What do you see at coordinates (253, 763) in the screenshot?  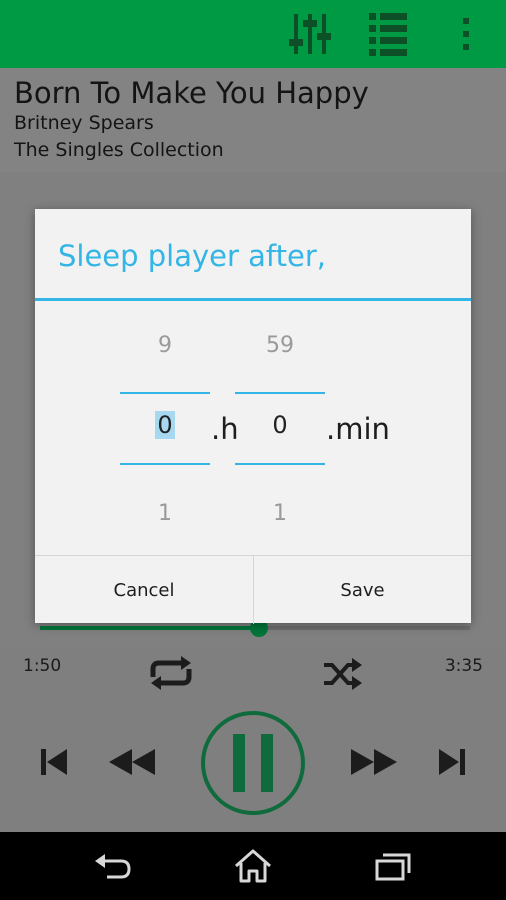 I see `pause-button` at bounding box center [253, 763].